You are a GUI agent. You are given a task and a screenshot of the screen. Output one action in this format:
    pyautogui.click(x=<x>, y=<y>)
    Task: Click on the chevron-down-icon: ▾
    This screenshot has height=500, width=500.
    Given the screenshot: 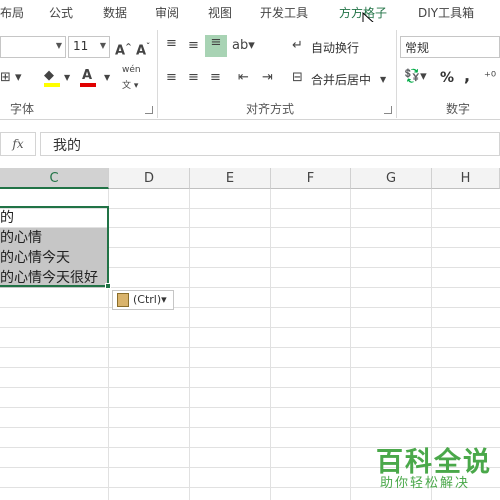 What is the action you would take?
    pyautogui.click(x=164, y=299)
    